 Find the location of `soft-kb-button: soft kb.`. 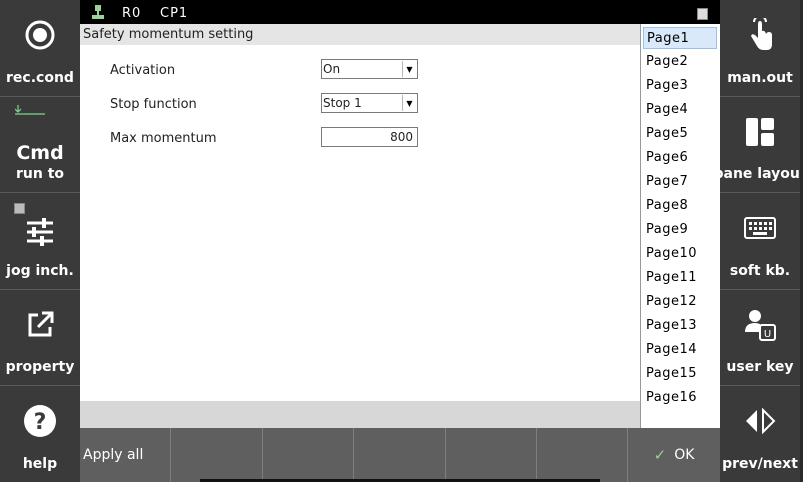

soft-kb-button: soft kb. is located at coordinates (760, 241).